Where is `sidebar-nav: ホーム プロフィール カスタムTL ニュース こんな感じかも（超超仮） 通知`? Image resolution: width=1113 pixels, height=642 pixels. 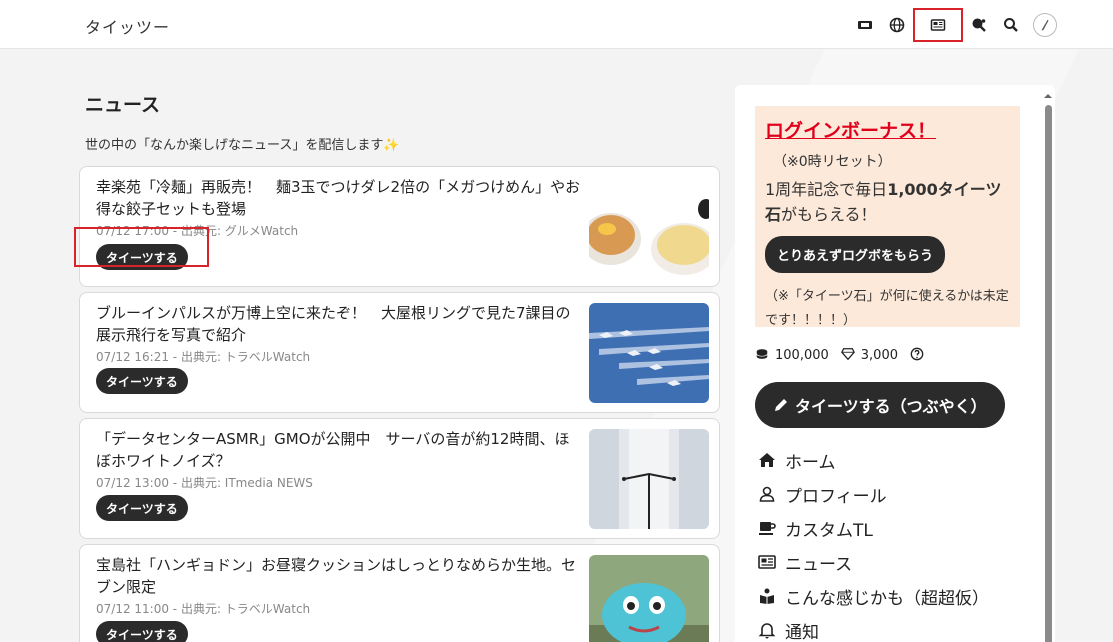 sidebar-nav: ホーム プロフィール カスタムTL ニュース こんな感じかも（超超仮） 通知 is located at coordinates (873, 542).